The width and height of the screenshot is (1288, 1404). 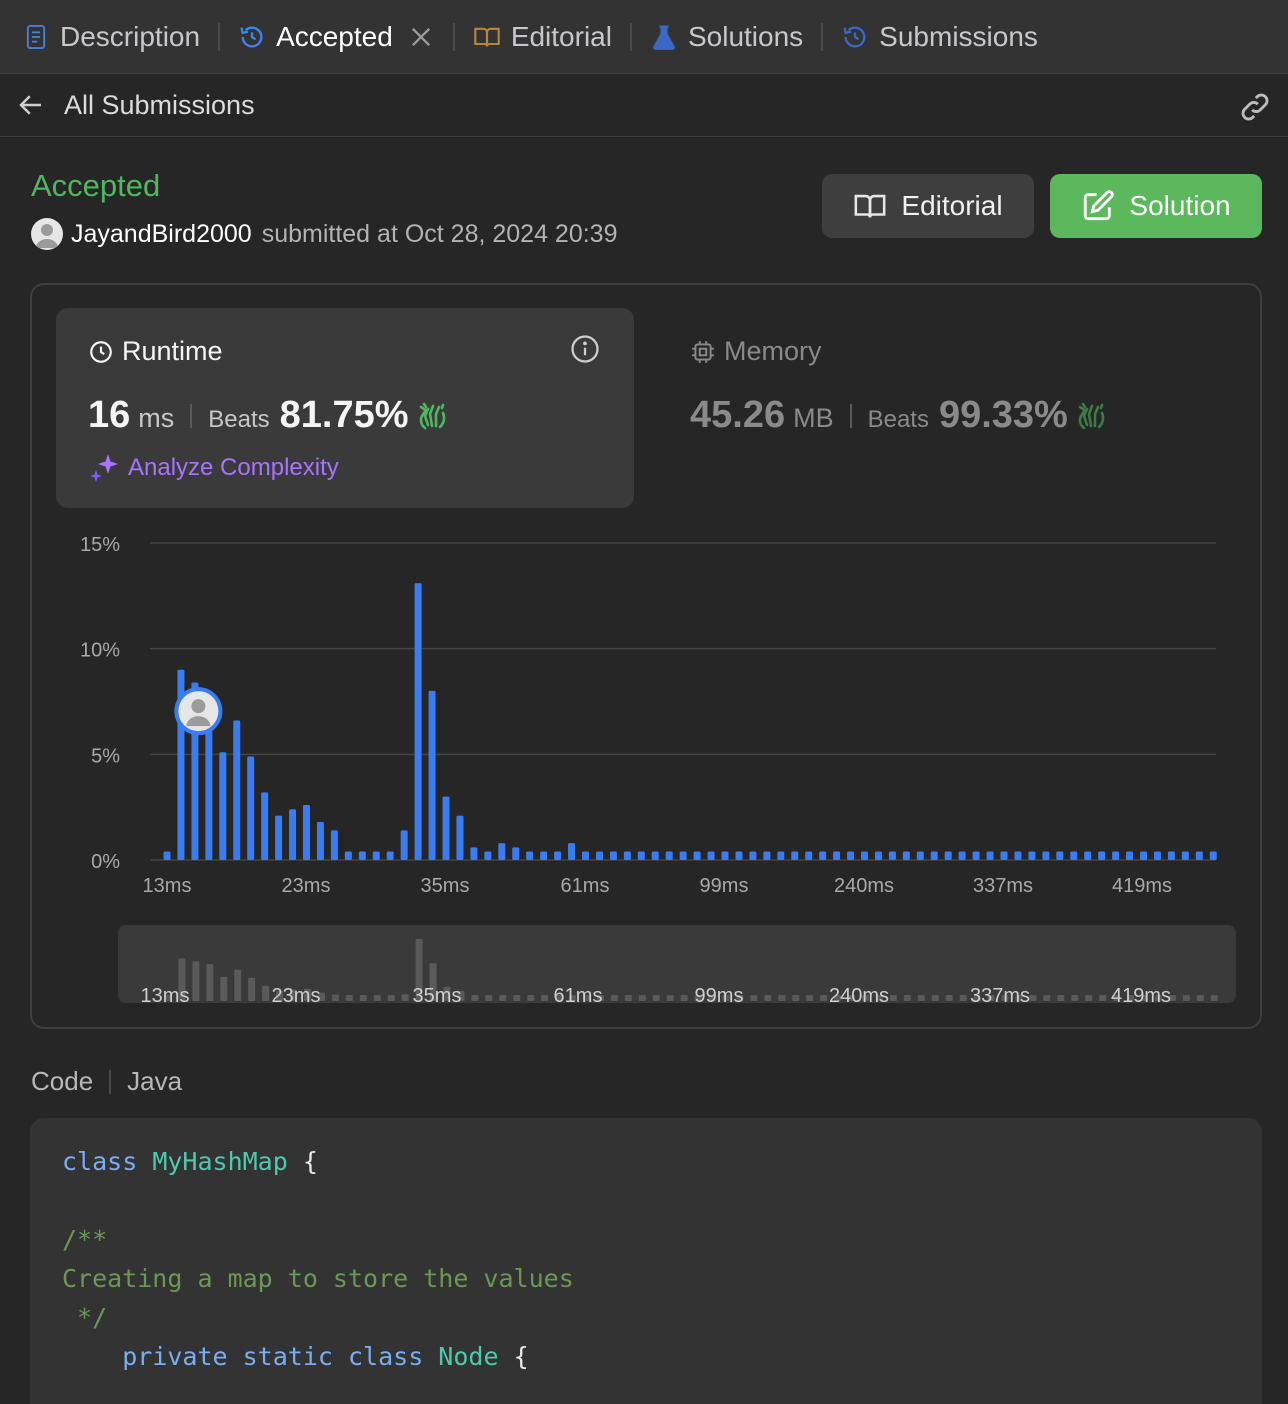 What do you see at coordinates (421, 37) in the screenshot?
I see `close-icon` at bounding box center [421, 37].